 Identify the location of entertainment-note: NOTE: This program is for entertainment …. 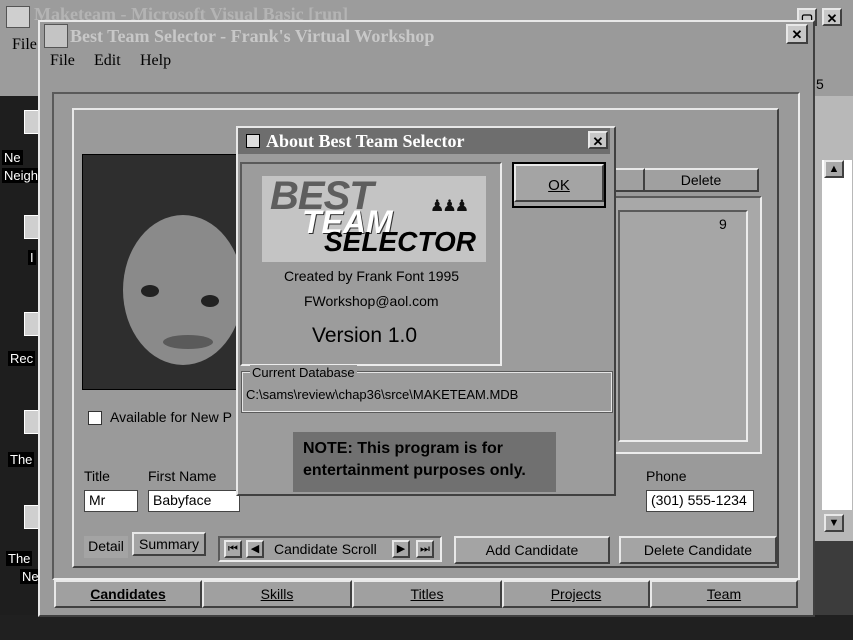
(424, 462).